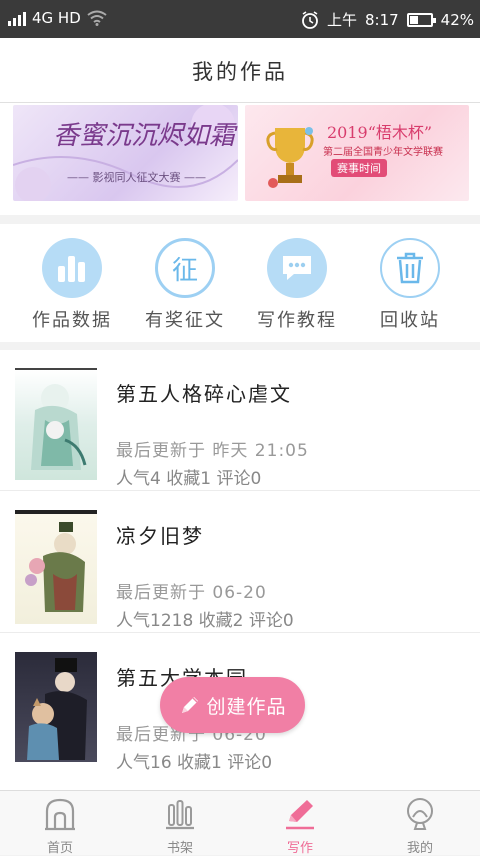 The width and height of the screenshot is (480, 856). What do you see at coordinates (97, 18) in the screenshot?
I see `wifi-icon` at bounding box center [97, 18].